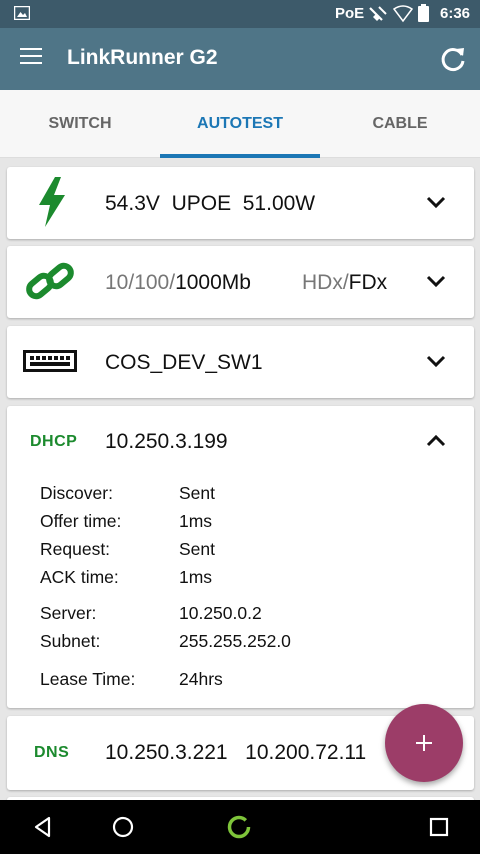 The image size is (480, 854). I want to click on gallery-notification-icon, so click(22, 15).